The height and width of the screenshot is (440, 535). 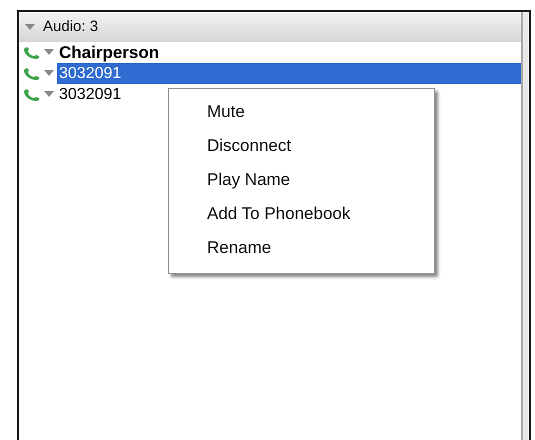 I want to click on menu-item: Add To Phonebook, so click(x=301, y=214).